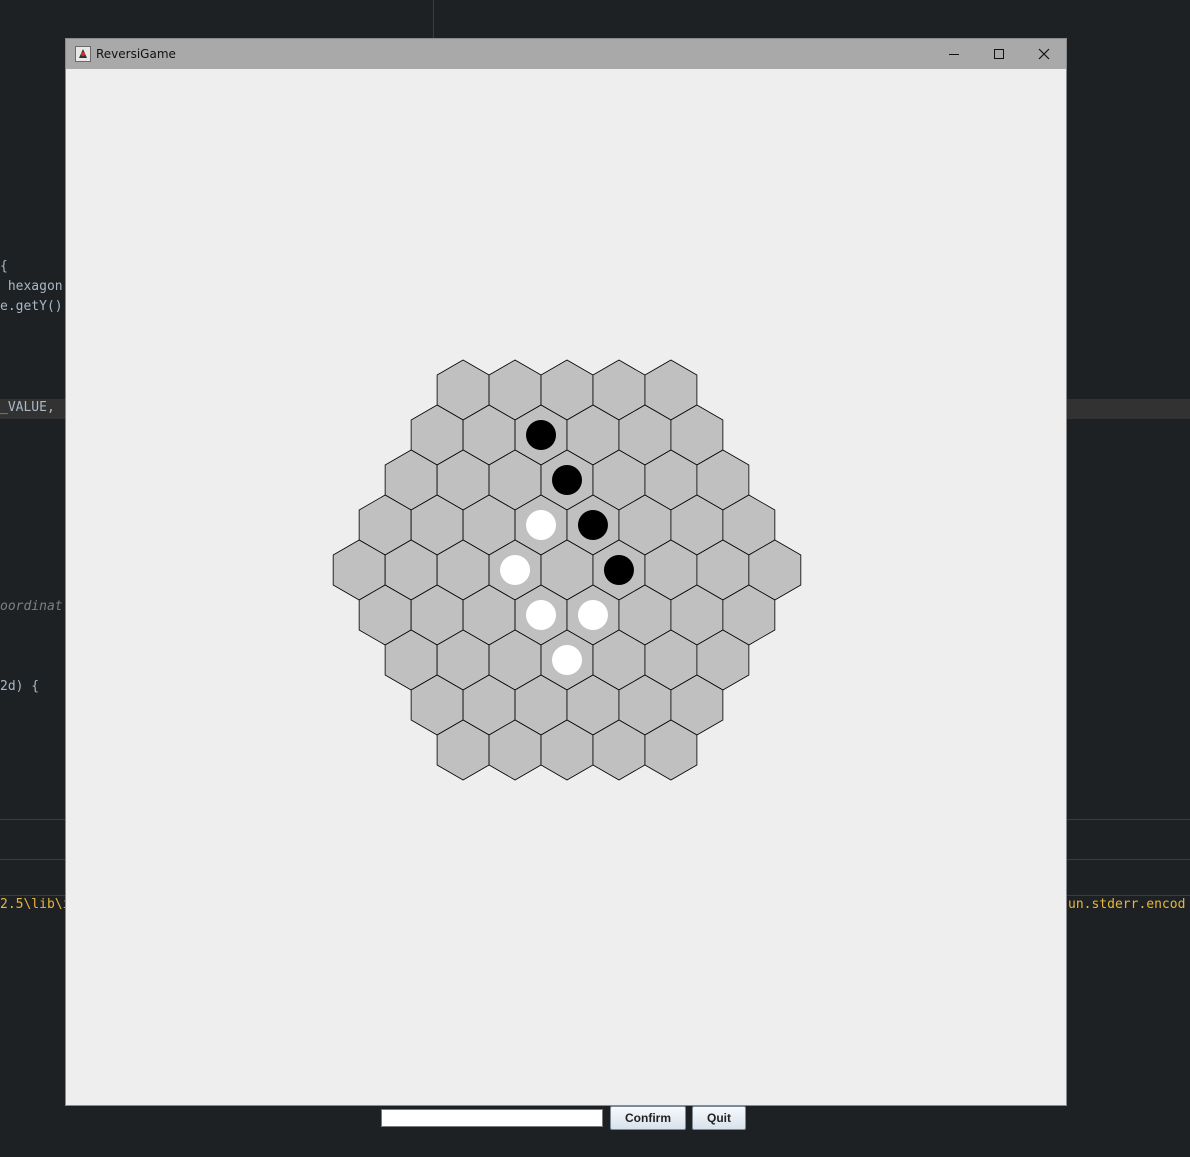 This screenshot has width=1190, height=1157. I want to click on control-bar: Confirm Quit, so click(566, 1118).